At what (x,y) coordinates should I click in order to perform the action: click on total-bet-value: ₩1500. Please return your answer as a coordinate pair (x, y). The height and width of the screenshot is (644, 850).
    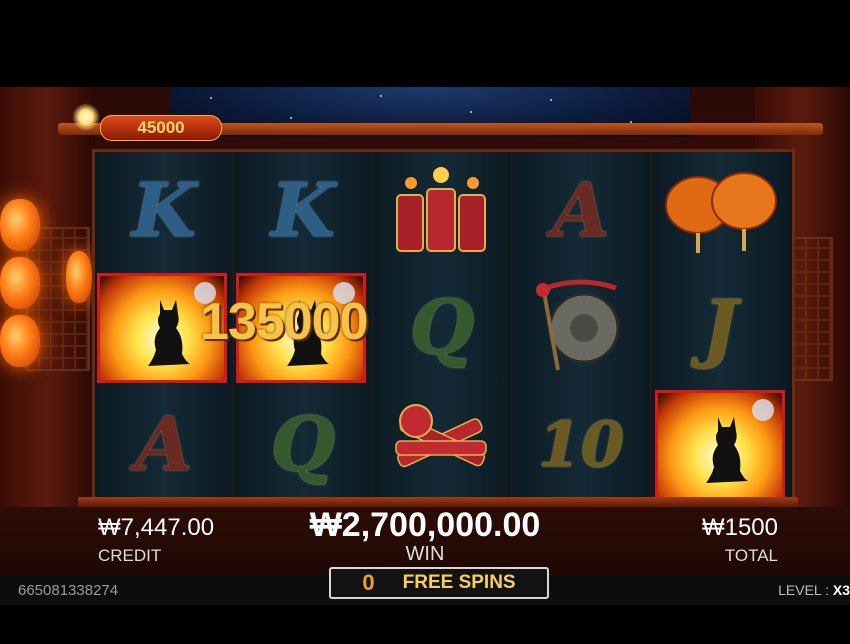
    Looking at the image, I should click on (740, 528).